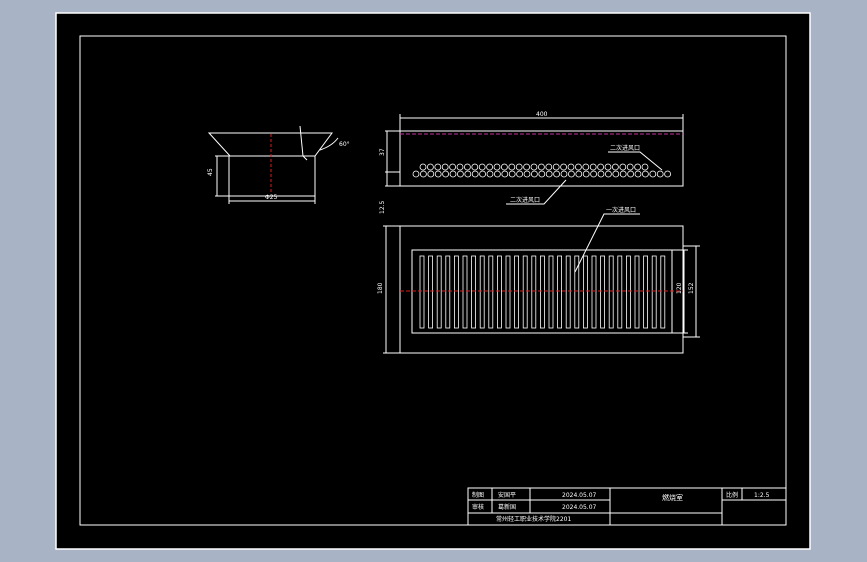 Image resolution: width=867 pixels, height=562 pixels. I want to click on plan-label-slots: 一次进风口, so click(621, 210).